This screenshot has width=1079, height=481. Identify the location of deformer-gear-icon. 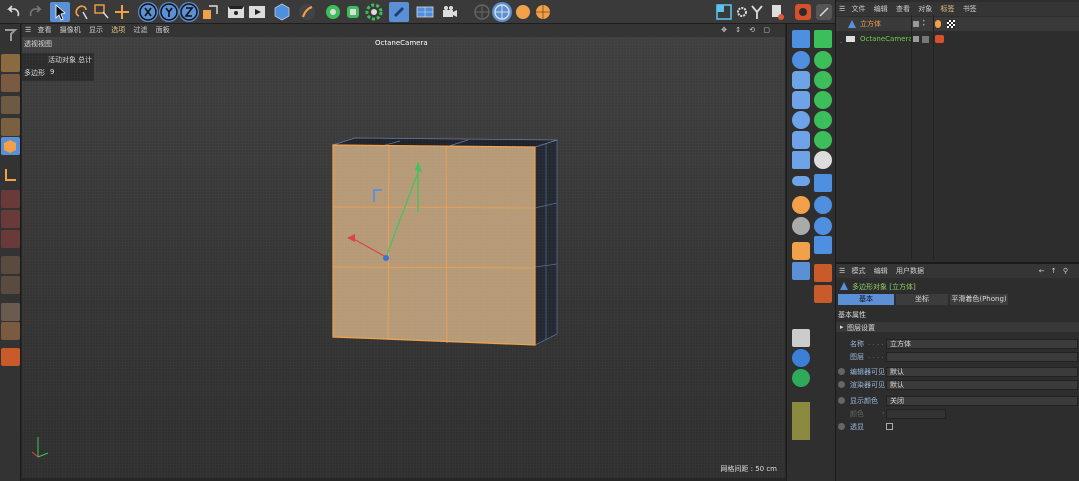
(374, 12).